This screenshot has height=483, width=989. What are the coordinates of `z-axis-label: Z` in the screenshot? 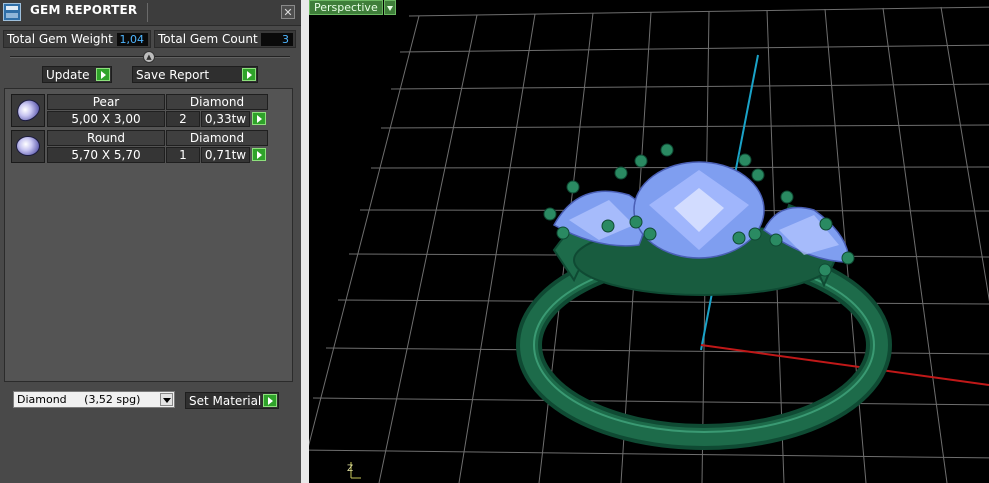 It's located at (350, 469).